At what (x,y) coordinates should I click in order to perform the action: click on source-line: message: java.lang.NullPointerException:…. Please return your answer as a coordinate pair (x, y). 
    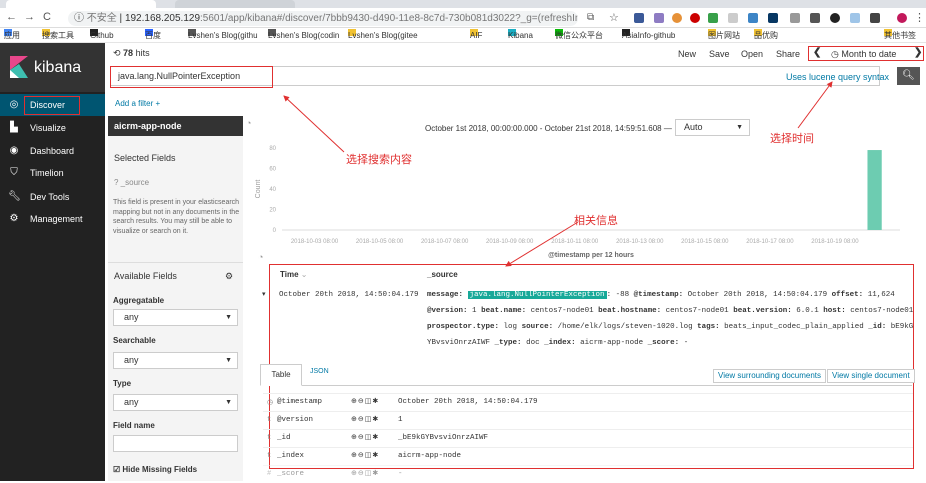
    Looking at the image, I should click on (661, 295).